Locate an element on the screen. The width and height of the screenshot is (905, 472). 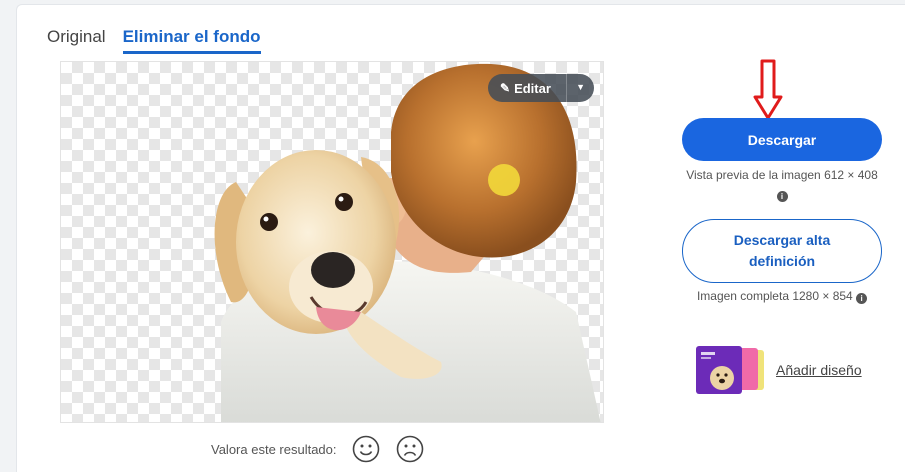
add-design-link: Añadir diseño is located at coordinates (819, 370).